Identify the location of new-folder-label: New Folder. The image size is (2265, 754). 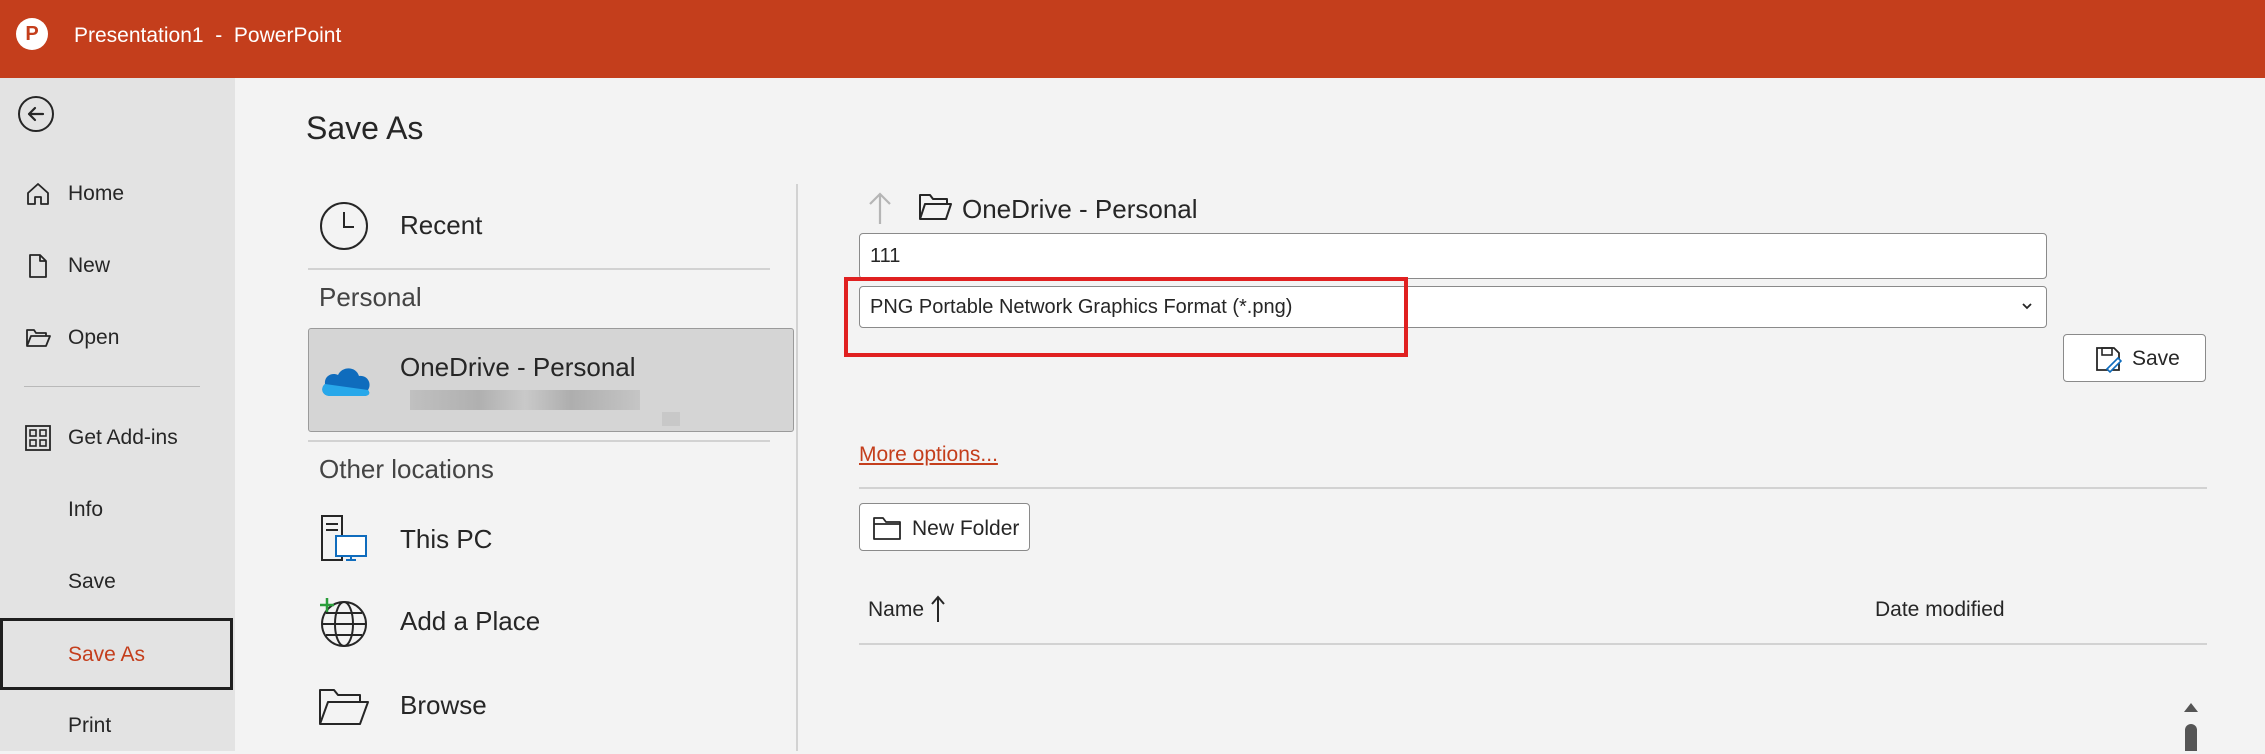
(966, 528).